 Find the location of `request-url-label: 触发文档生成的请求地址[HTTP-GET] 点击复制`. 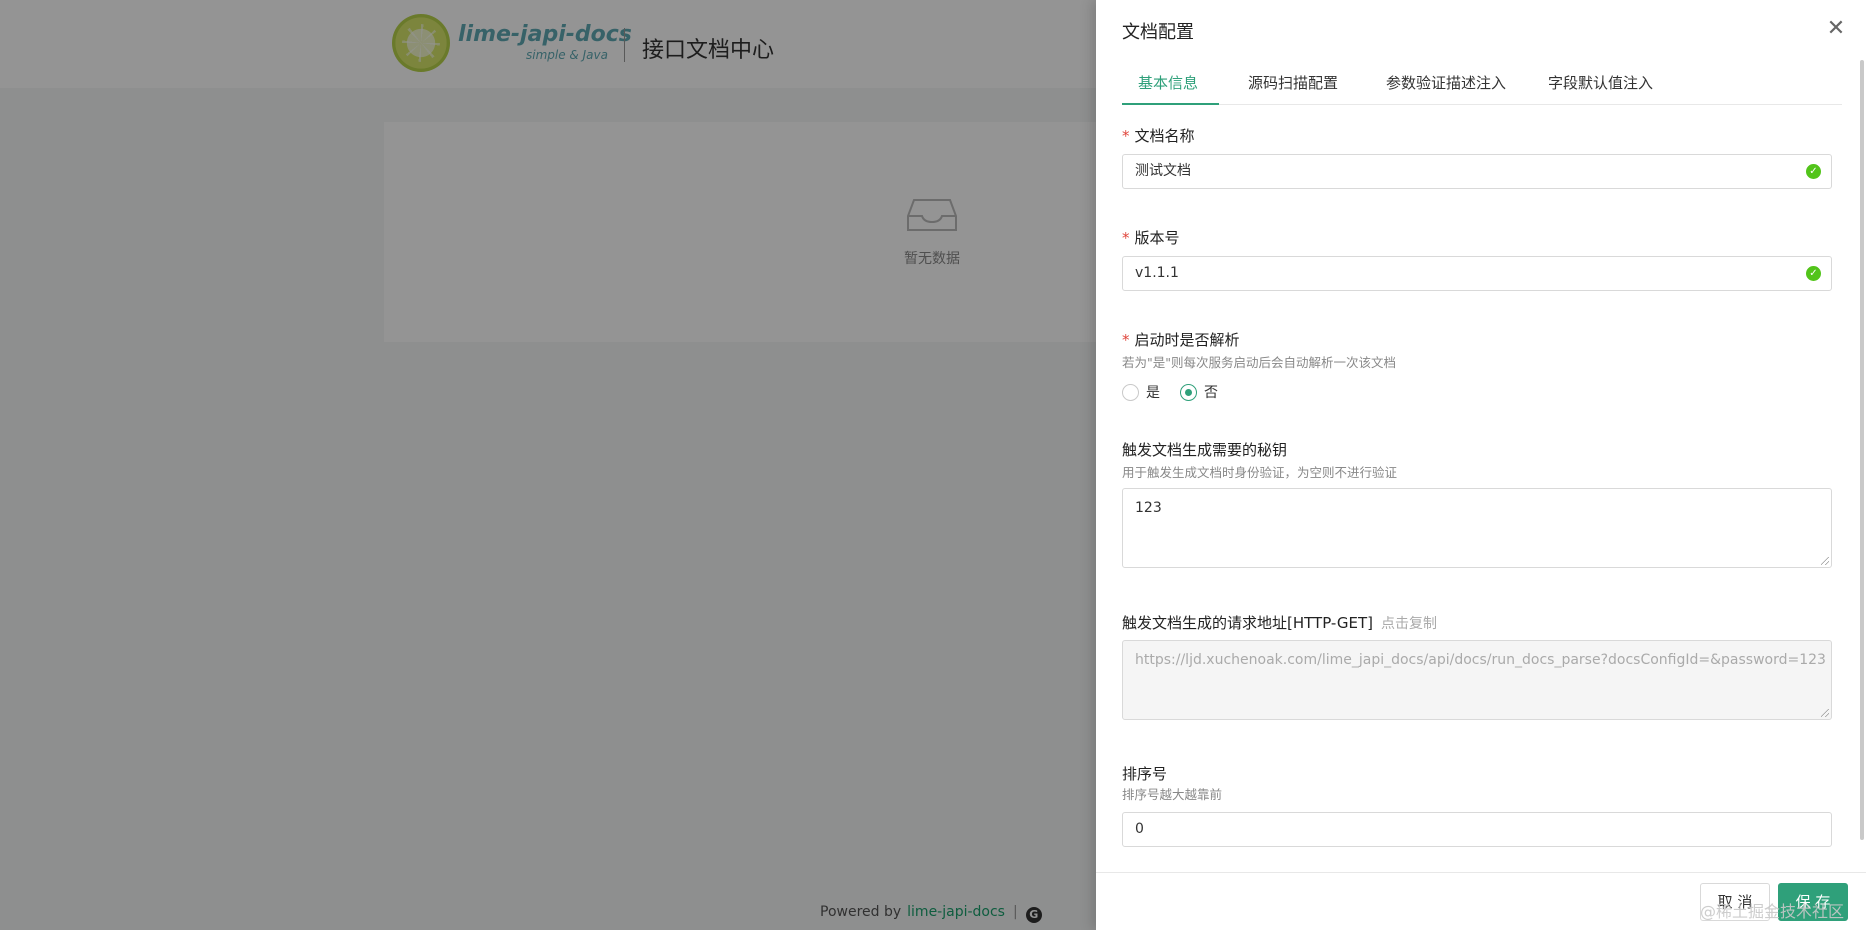

request-url-label: 触发文档生成的请求地址[HTTP-GET] 点击复制 is located at coordinates (1279, 623).